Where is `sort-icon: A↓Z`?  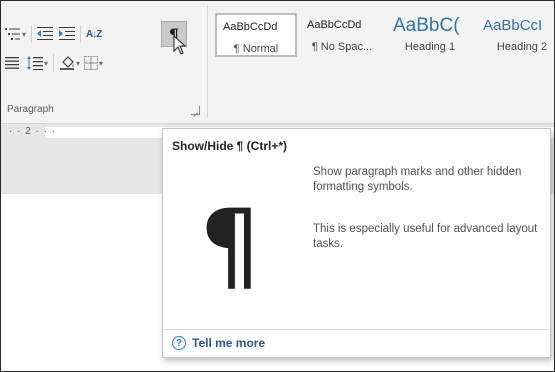
sort-icon: A↓Z is located at coordinates (94, 34).